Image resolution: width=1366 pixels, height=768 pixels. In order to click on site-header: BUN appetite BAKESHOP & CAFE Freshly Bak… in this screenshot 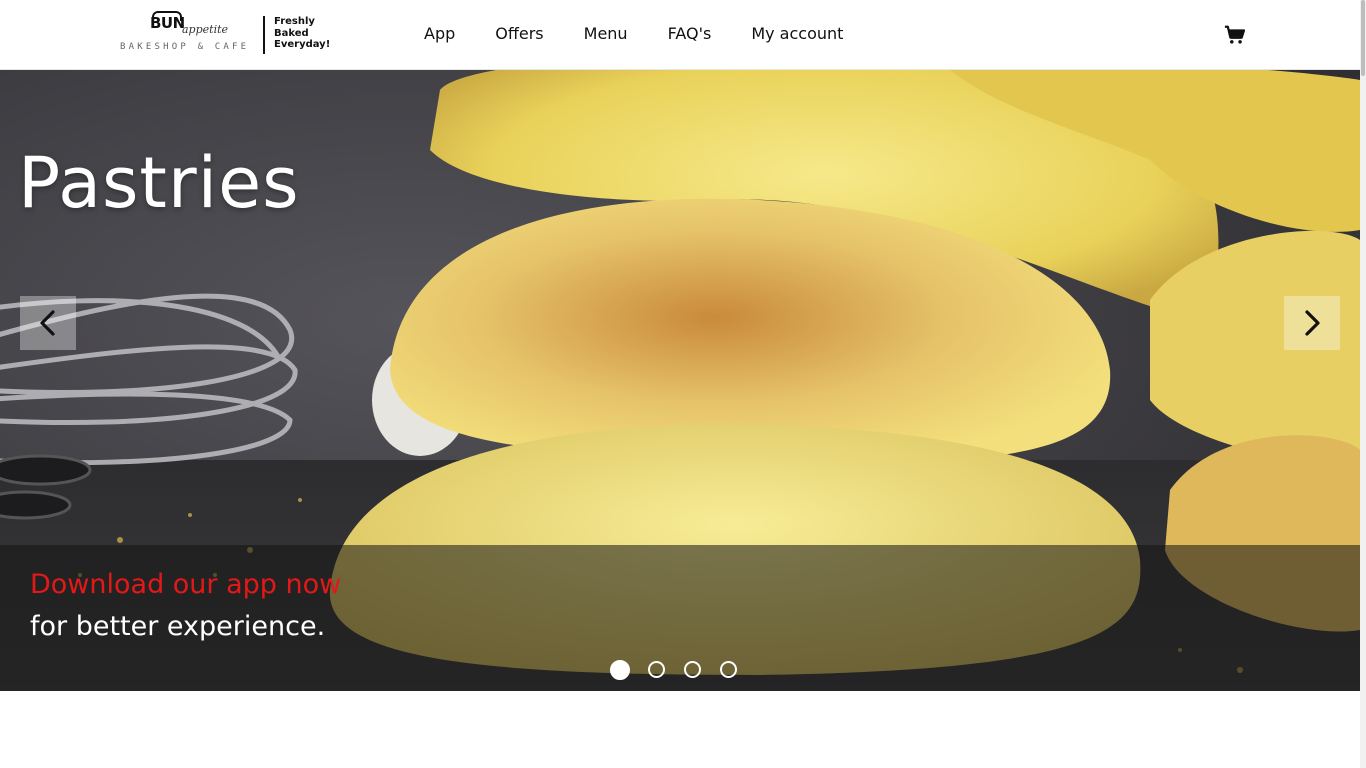, I will do `click(680, 35)`.